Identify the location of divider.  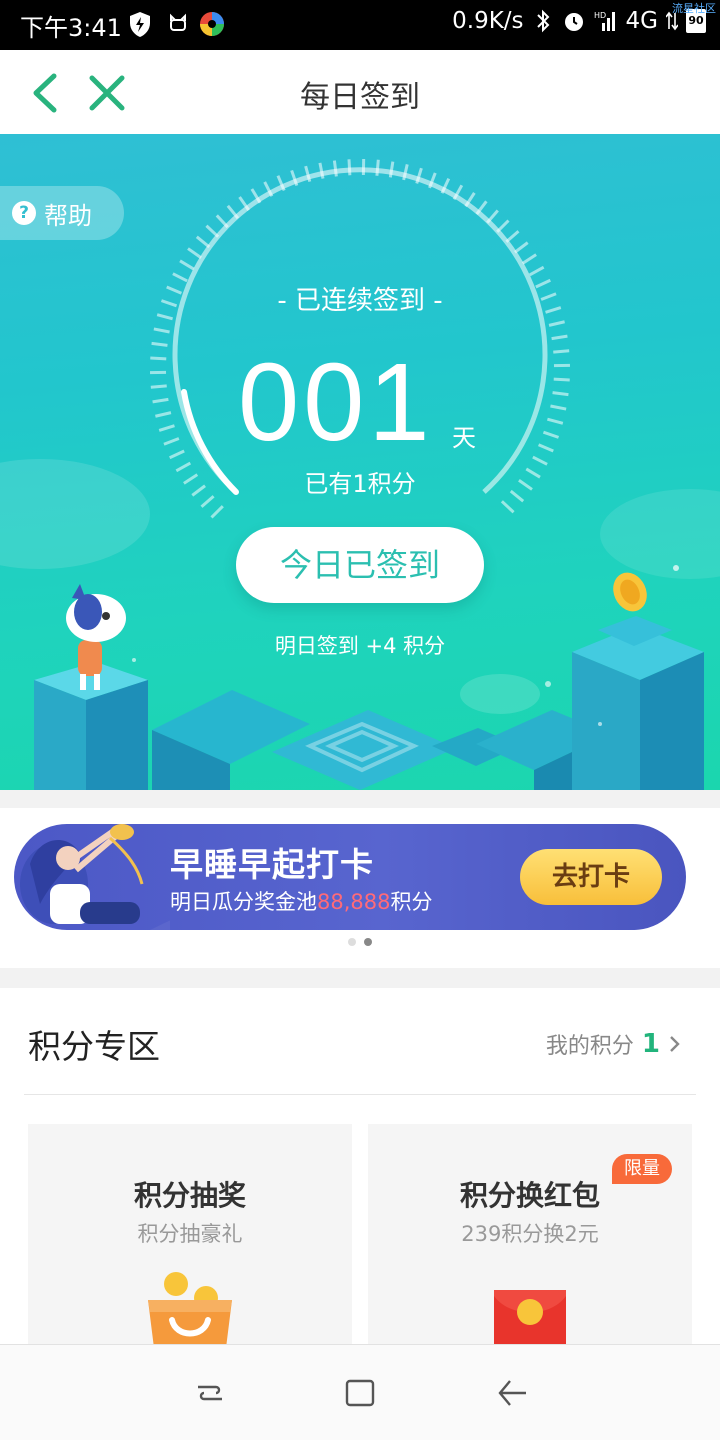
(360, 1094).